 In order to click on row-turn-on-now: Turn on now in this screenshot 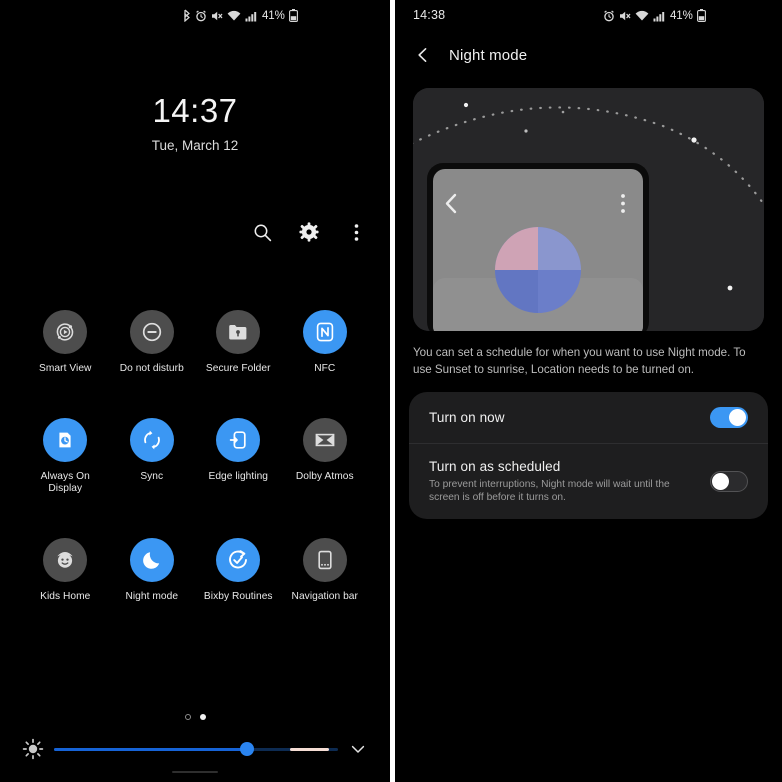, I will do `click(588, 417)`.